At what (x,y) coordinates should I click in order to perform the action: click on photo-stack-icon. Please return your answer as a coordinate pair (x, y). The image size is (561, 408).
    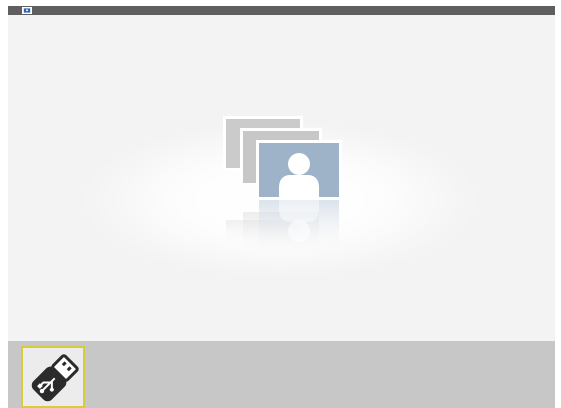
    Looking at the image, I should click on (282, 185).